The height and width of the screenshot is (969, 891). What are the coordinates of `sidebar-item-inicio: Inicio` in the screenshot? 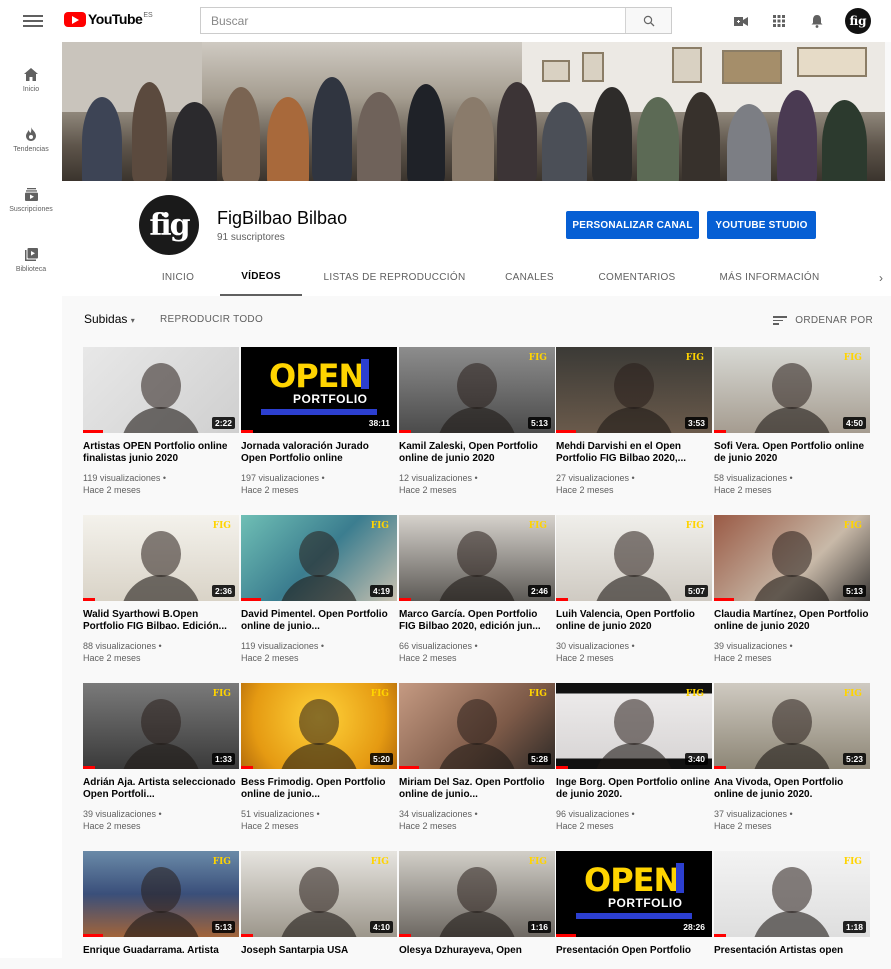 It's located at (31, 80).